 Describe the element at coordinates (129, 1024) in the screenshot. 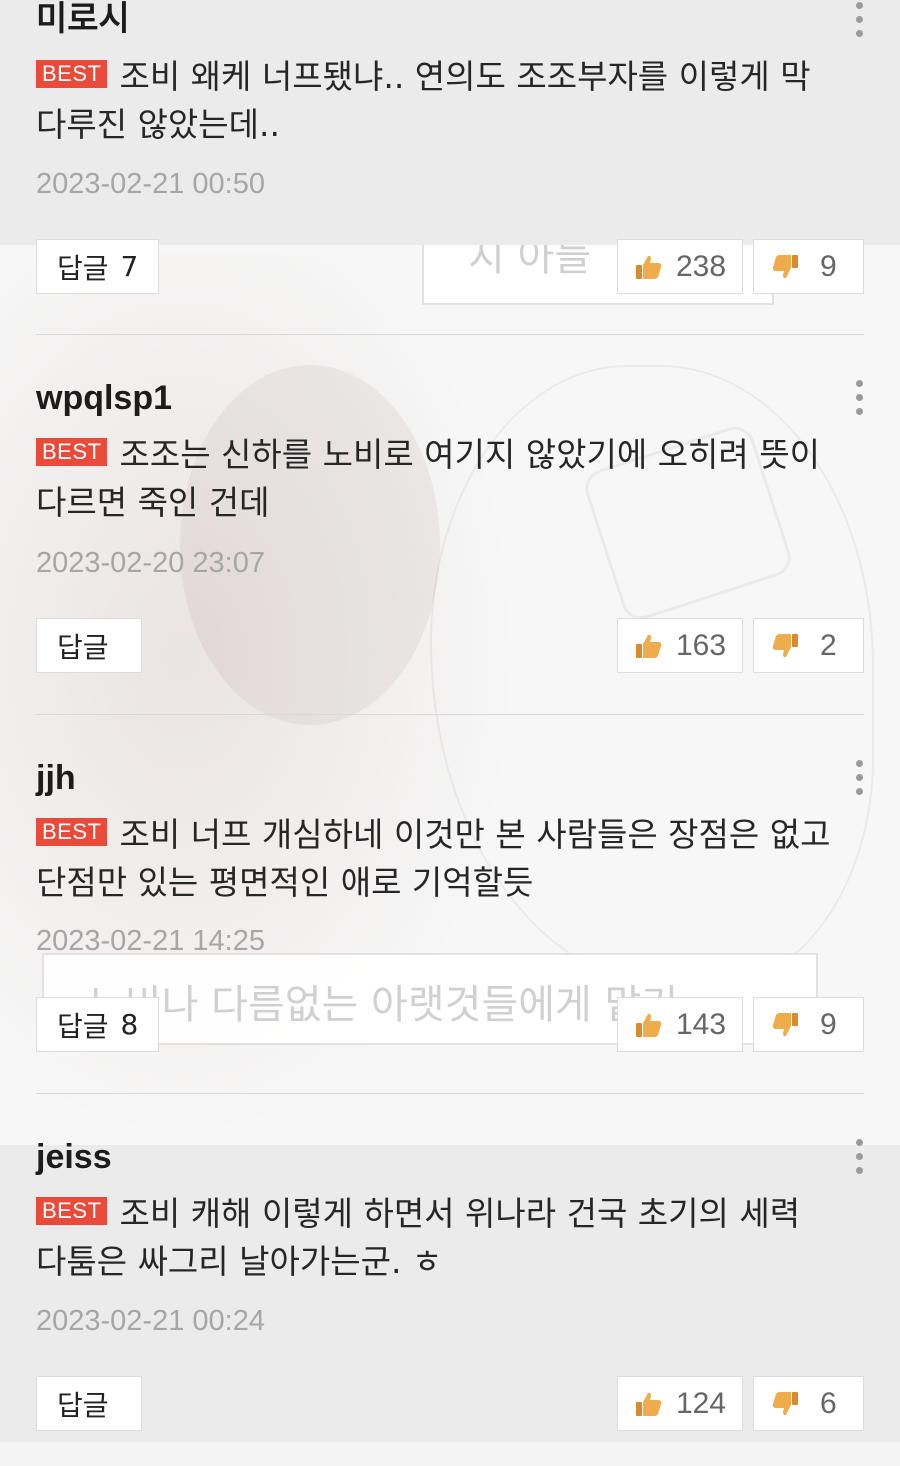

I see `reply-count: 8` at that location.